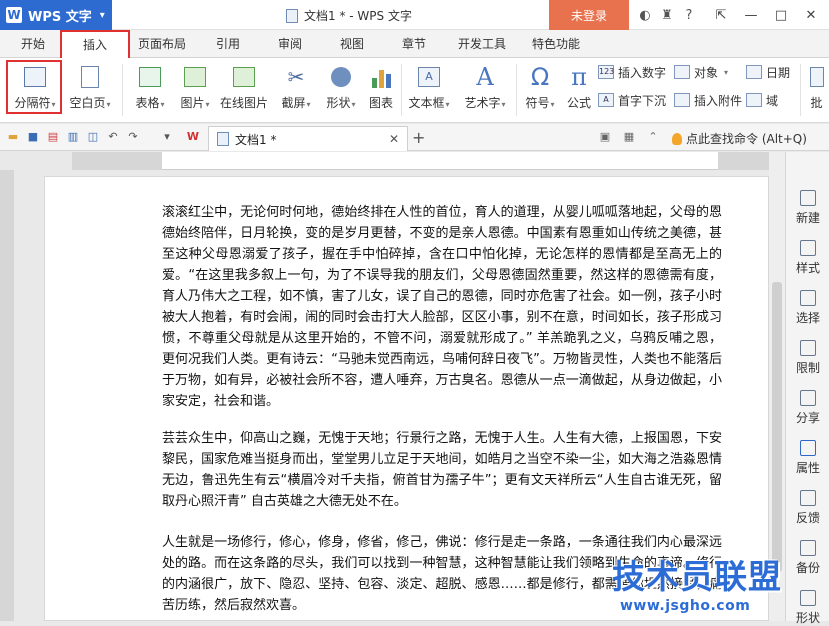 This screenshot has height=626, width=829. I want to click on panel-share-label: 分享, so click(807, 418).